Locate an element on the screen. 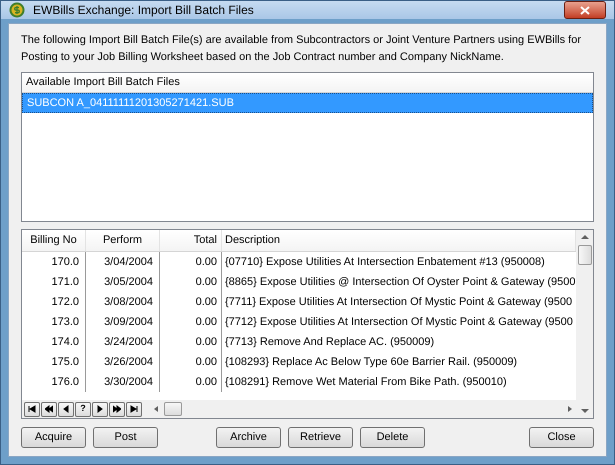  dollar-coin-icon is located at coordinates (17, 10).